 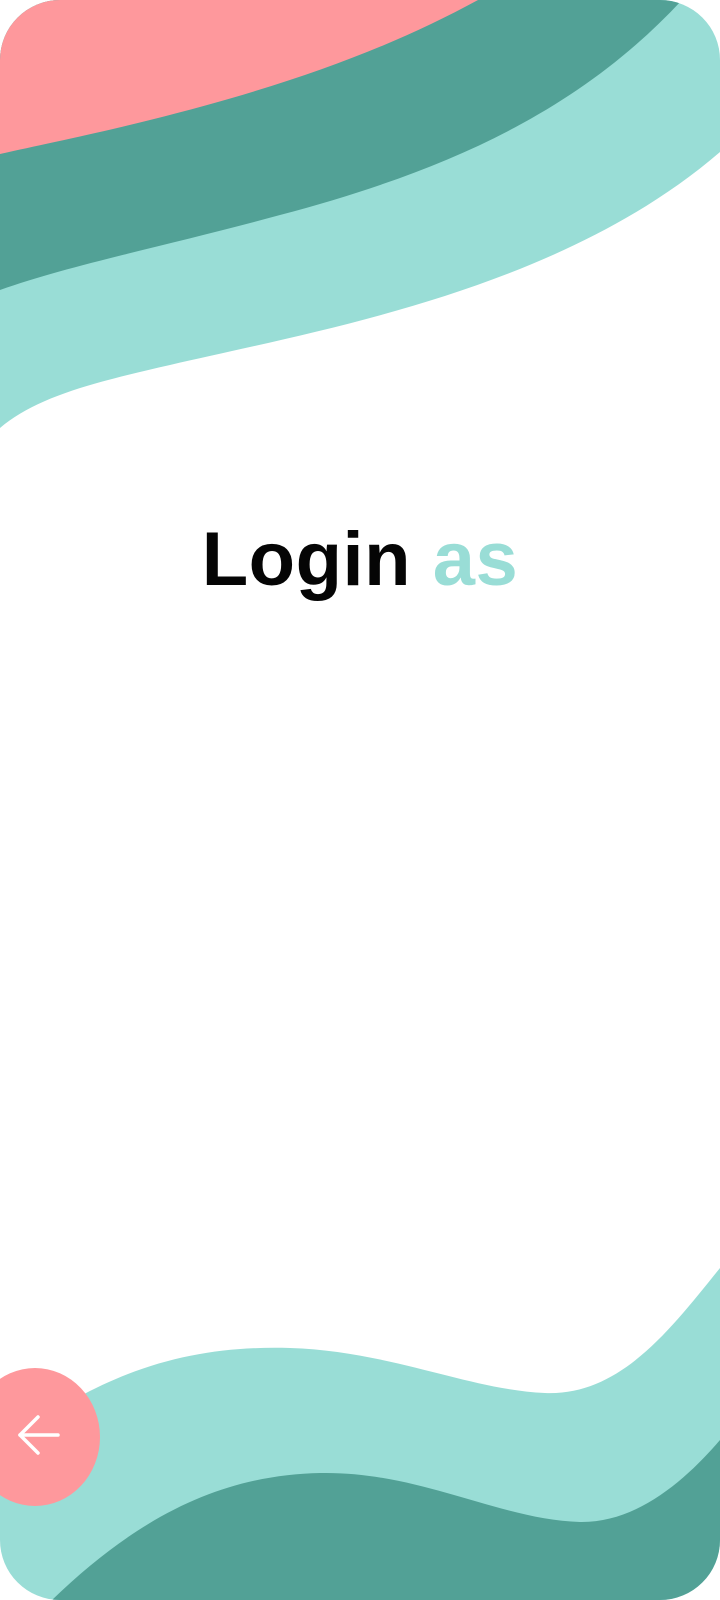 I want to click on title-word-login: Login, so click(x=306, y=559).